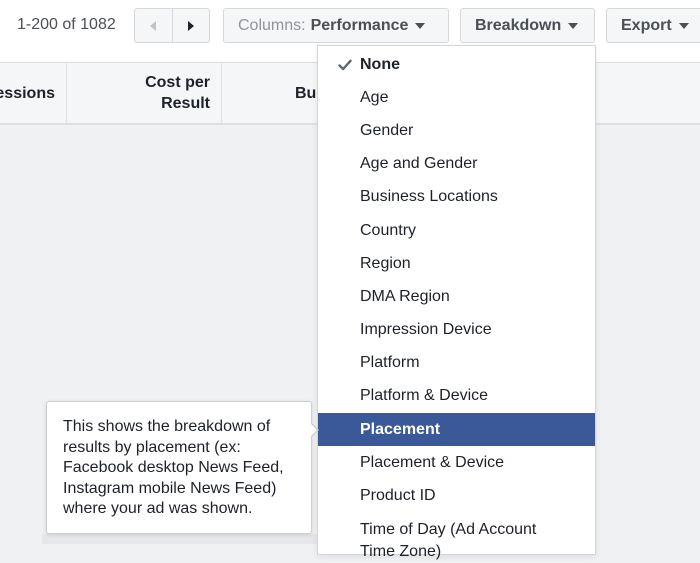 The height and width of the screenshot is (563, 700). Describe the element at coordinates (650, 93) in the screenshot. I see `column-header-empty` at that location.